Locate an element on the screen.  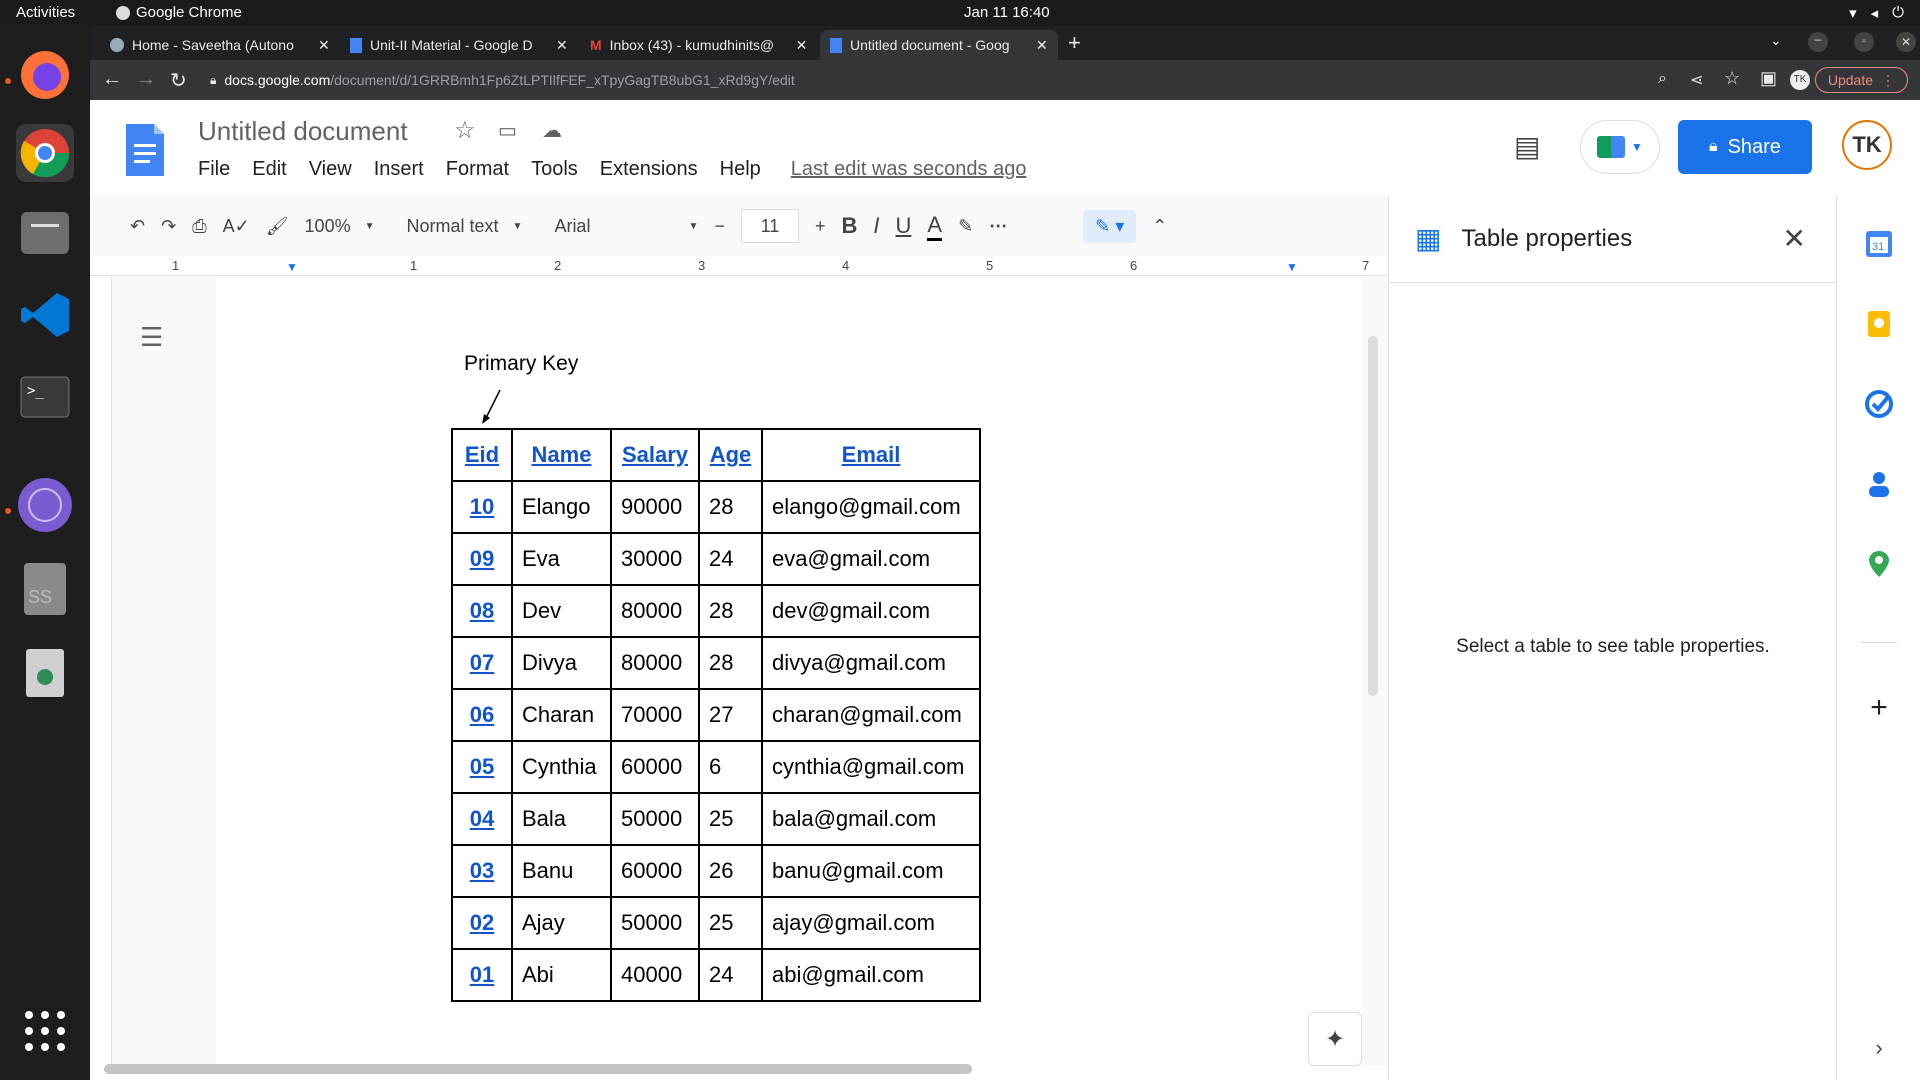
docs-logo-icon is located at coordinates (145, 150).